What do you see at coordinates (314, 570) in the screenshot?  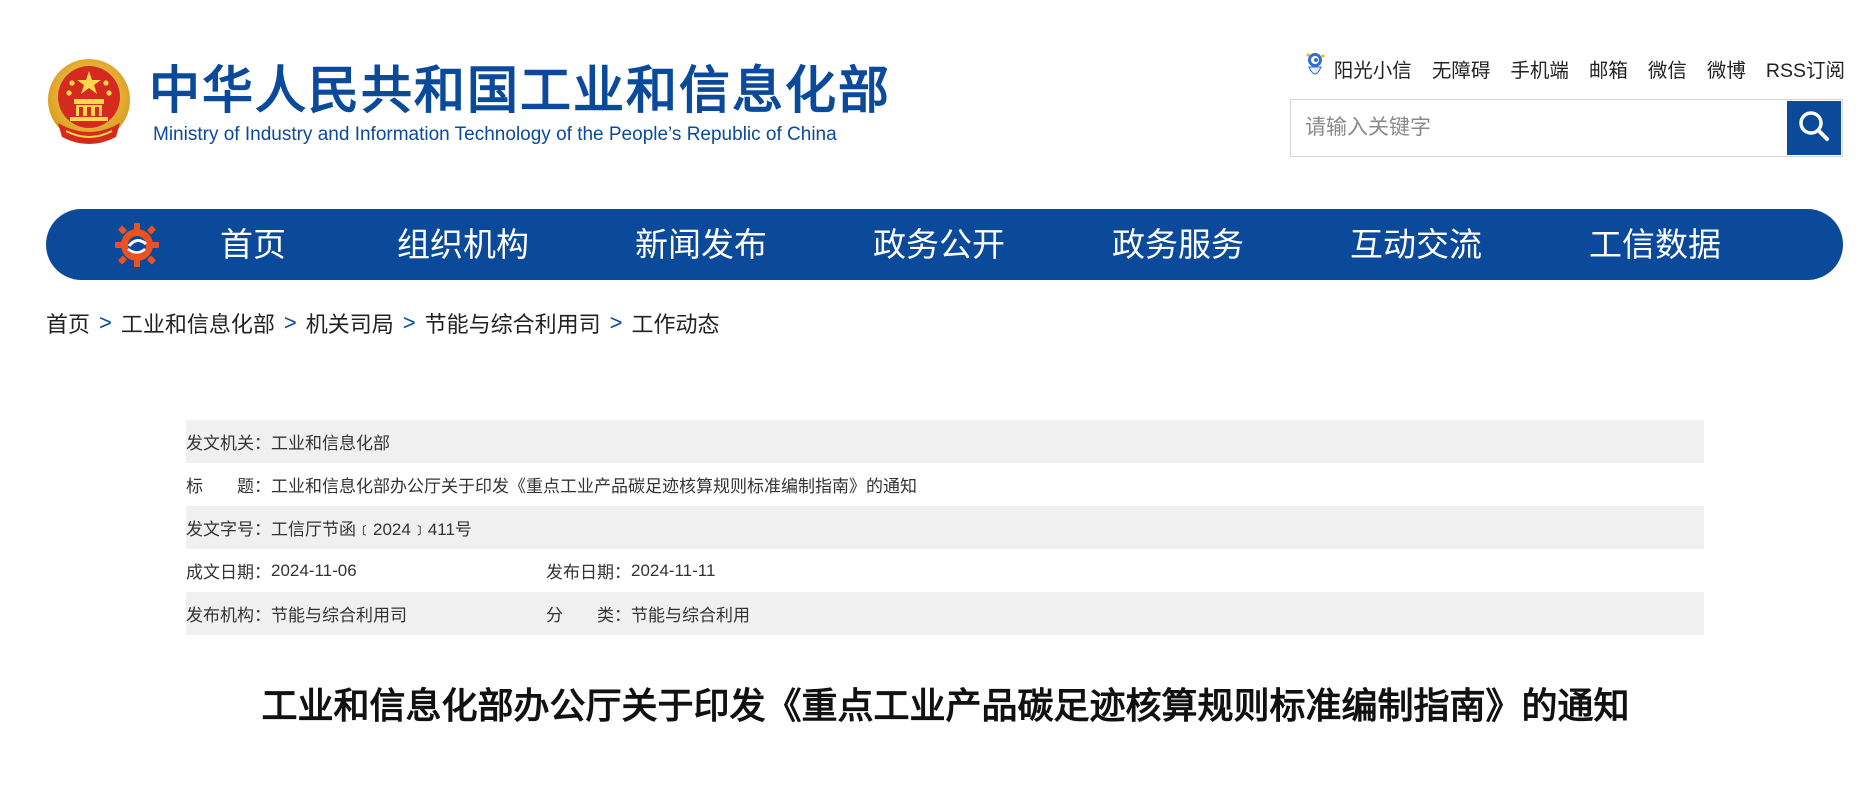 I see `written-date-value: 2024-11-06` at bounding box center [314, 570].